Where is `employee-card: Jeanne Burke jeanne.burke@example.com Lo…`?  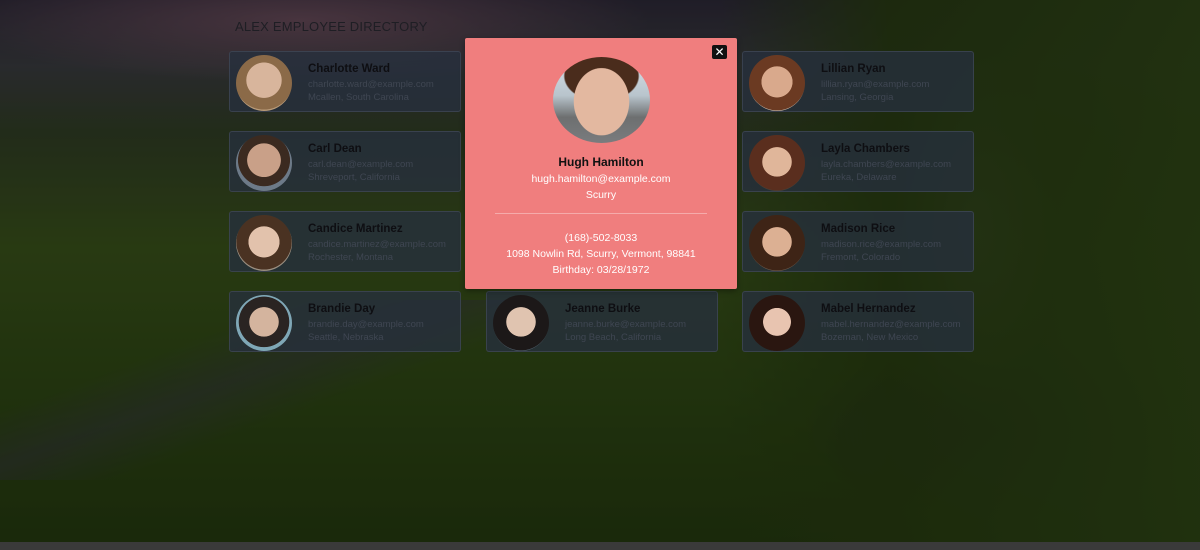
employee-card: Jeanne Burke jeanne.burke@example.com Lo… is located at coordinates (602, 321).